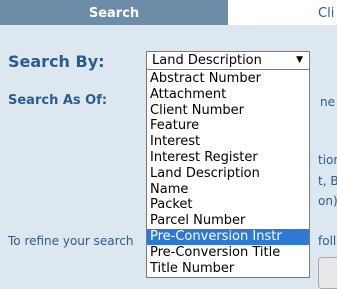 The width and height of the screenshot is (337, 289). I want to click on select-option: Land Description, so click(228, 174).